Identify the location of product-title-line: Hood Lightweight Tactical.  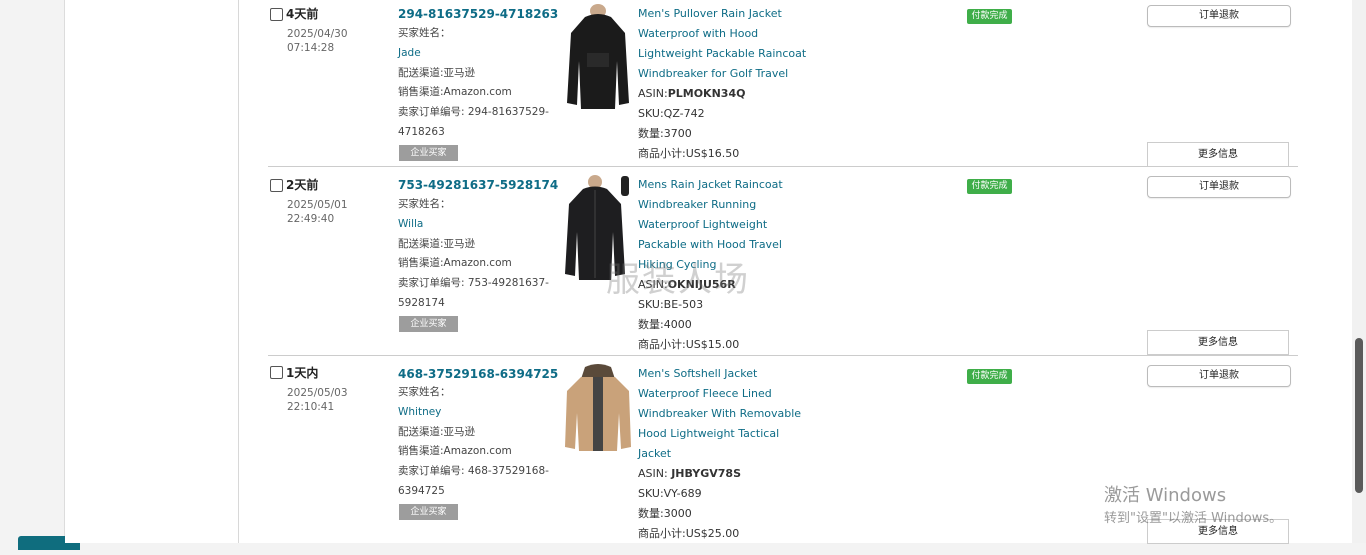
(728, 434).